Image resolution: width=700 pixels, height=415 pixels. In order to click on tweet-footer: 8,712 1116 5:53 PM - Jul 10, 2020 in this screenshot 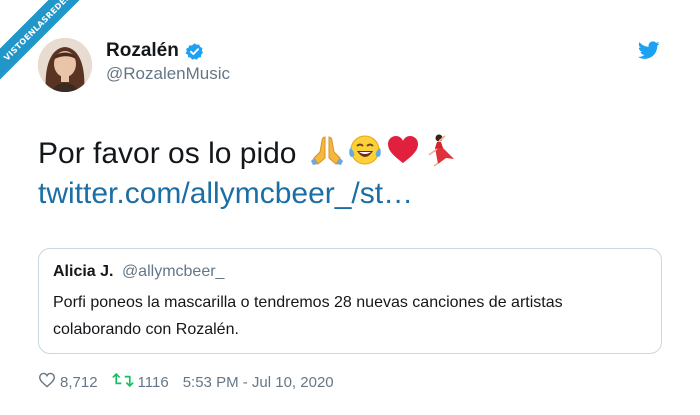, I will do `click(193, 382)`.